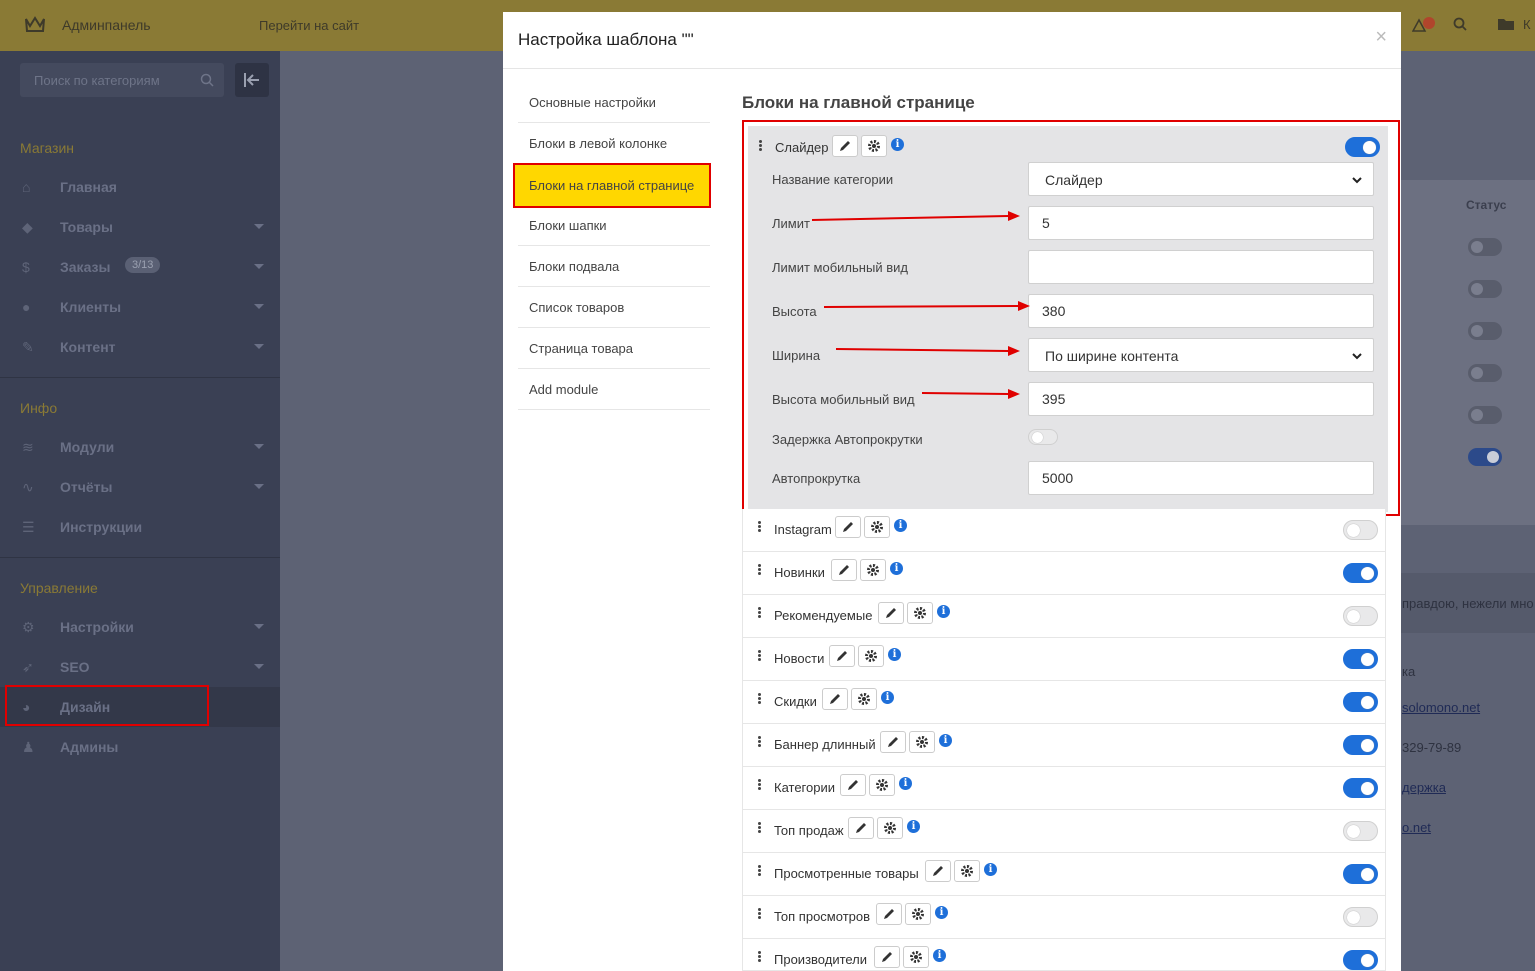  Describe the element at coordinates (1201, 223) in the screenshot. I see `limit-input` at that location.